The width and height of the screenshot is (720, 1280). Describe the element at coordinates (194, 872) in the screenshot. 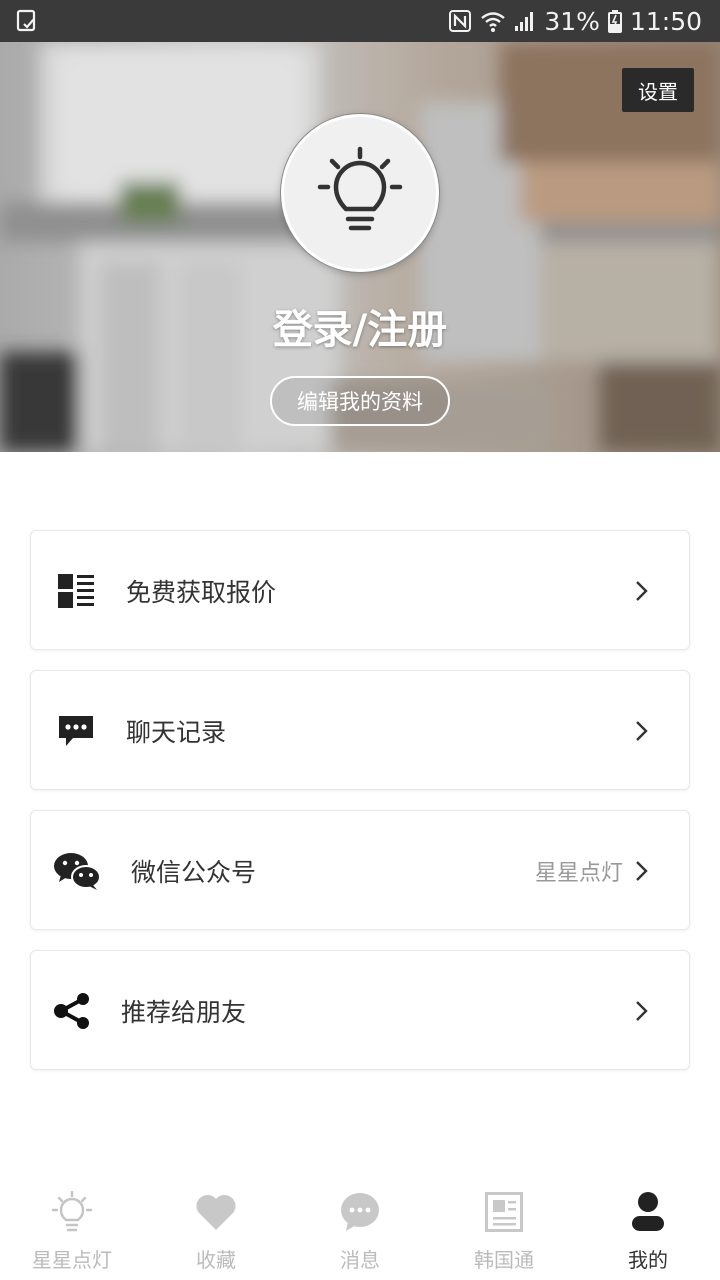

I see `menu-item-label: 微信公众号` at that location.